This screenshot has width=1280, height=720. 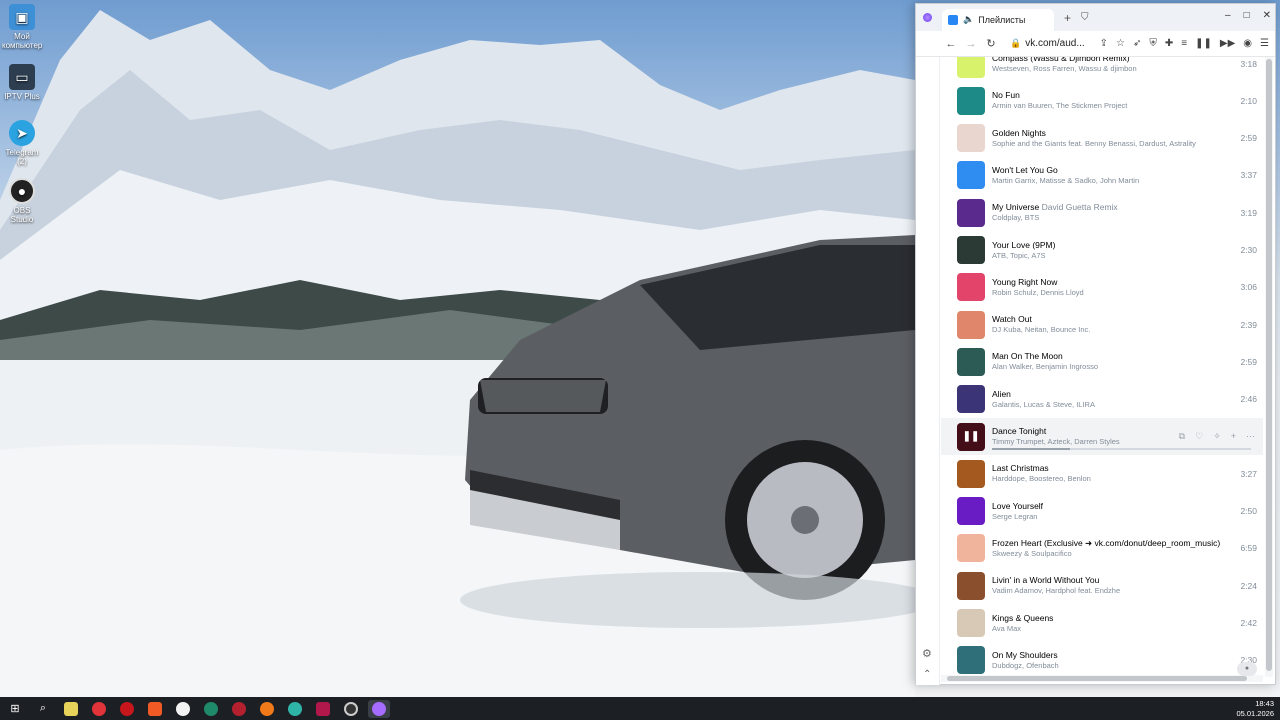 What do you see at coordinates (1228, 15) in the screenshot?
I see `minimize-button: –` at bounding box center [1228, 15].